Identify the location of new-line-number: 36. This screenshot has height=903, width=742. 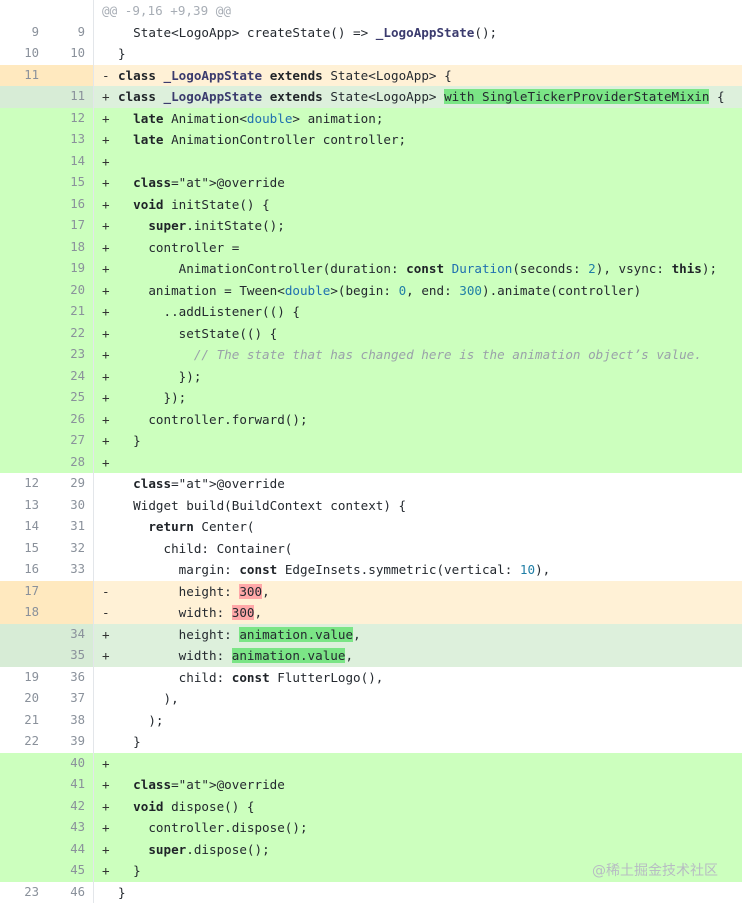
(70, 678).